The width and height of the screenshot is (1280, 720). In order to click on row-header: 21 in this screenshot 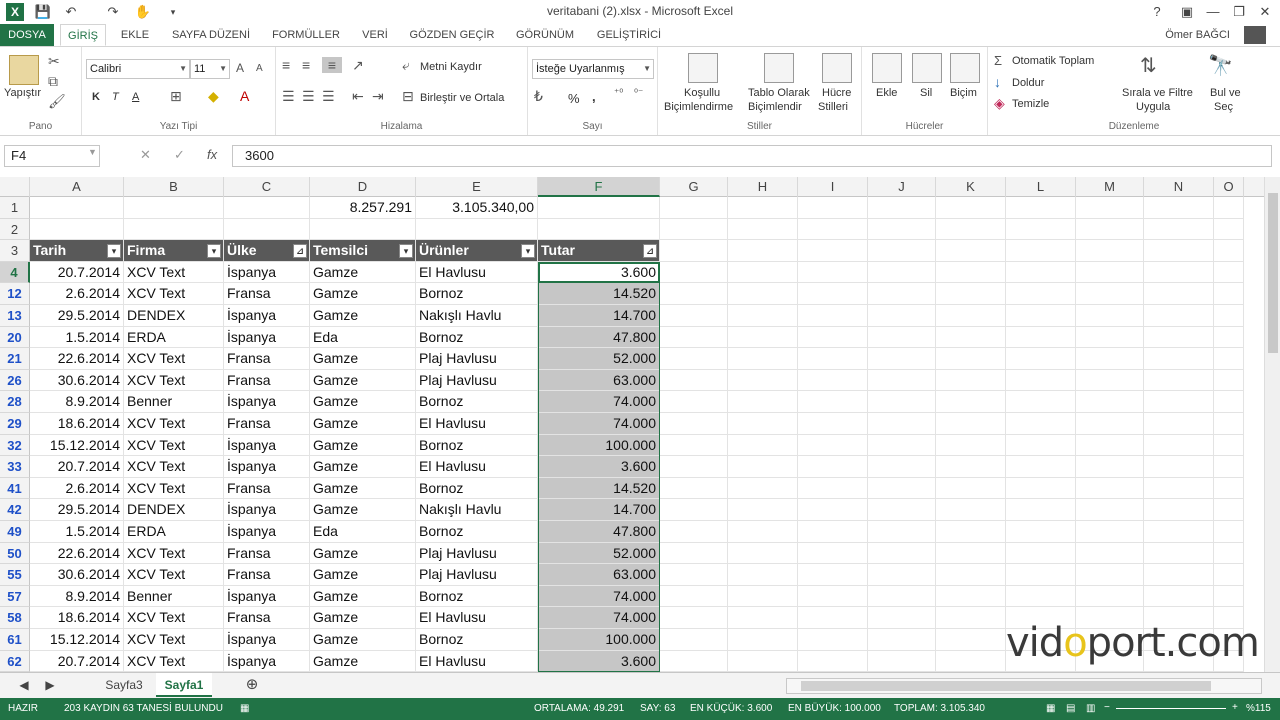, I will do `click(15, 359)`.